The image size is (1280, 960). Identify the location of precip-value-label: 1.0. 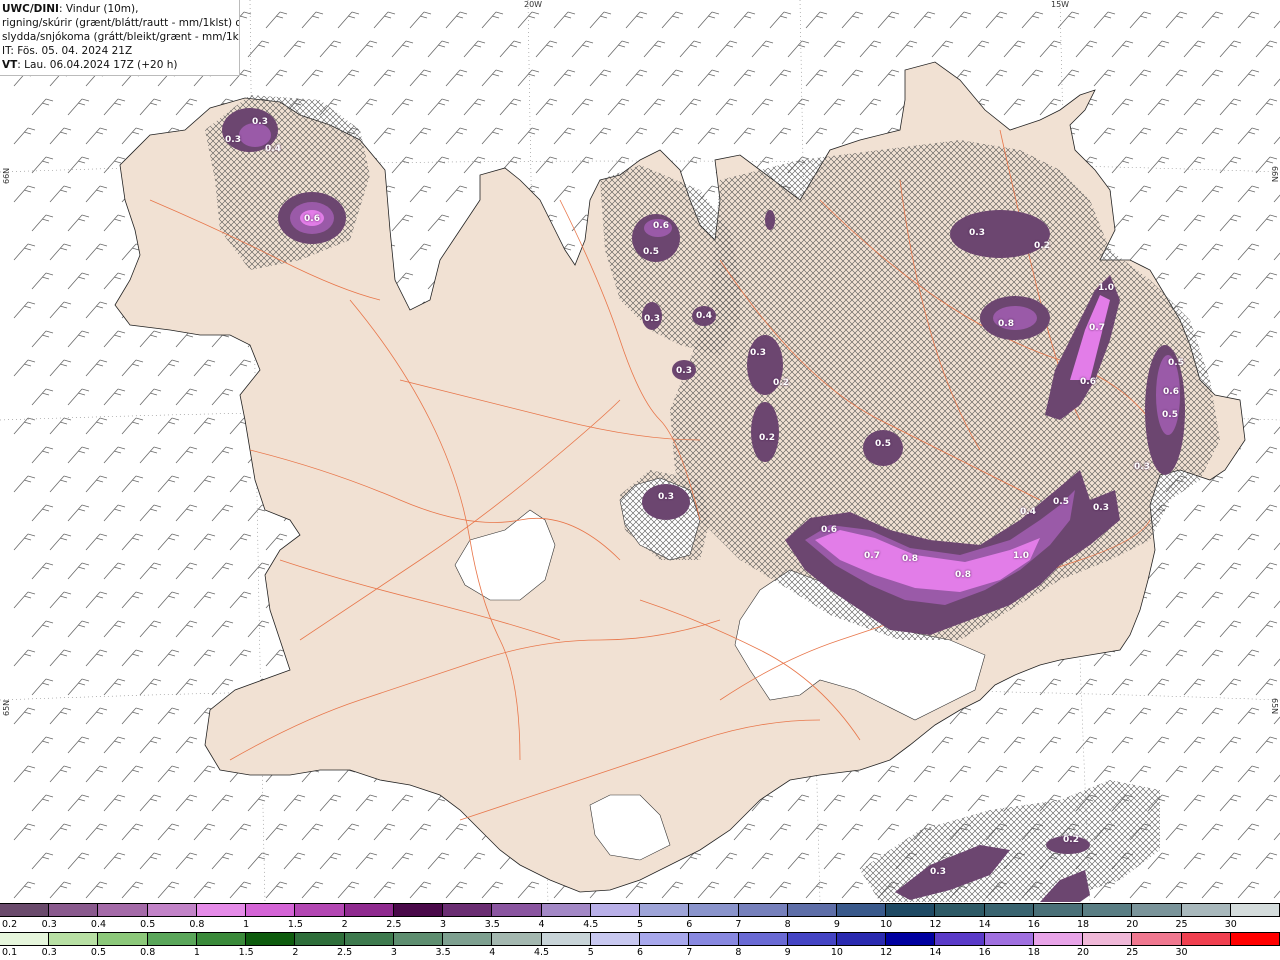
(1021, 556).